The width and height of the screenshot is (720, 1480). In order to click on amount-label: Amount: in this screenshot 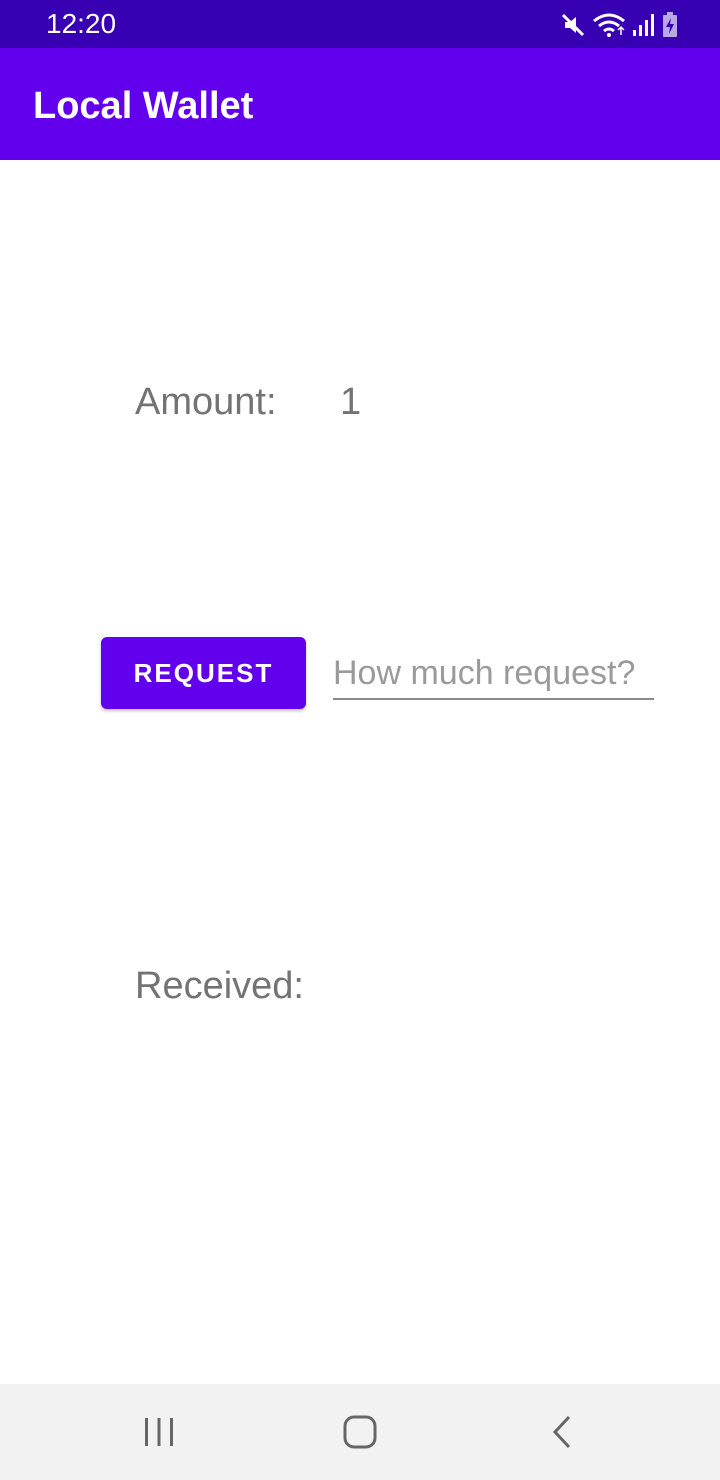, I will do `click(206, 402)`.